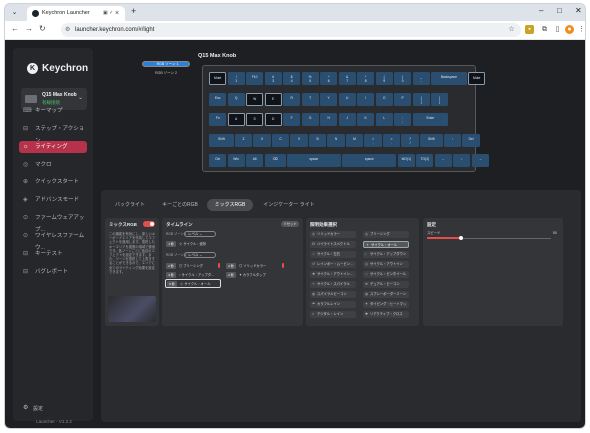 Image resolution: width=590 pixels, height=433 pixels. Describe the element at coordinates (53, 147) in the screenshot. I see `sidebar-item: ☼ ライティング` at that location.